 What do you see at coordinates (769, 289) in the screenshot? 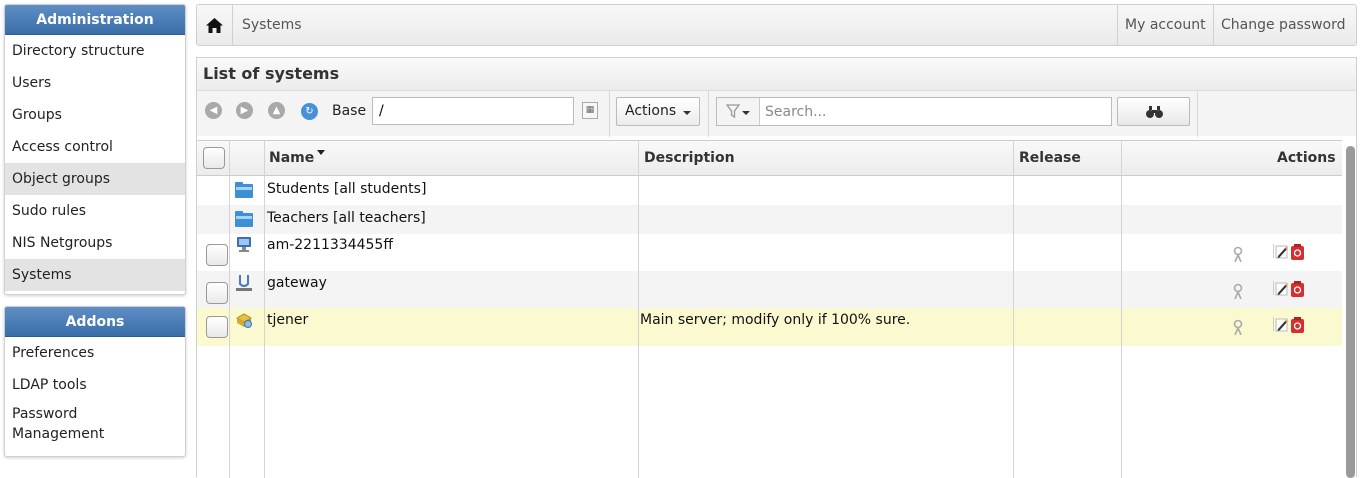
I see `table-row: gateway` at bounding box center [769, 289].